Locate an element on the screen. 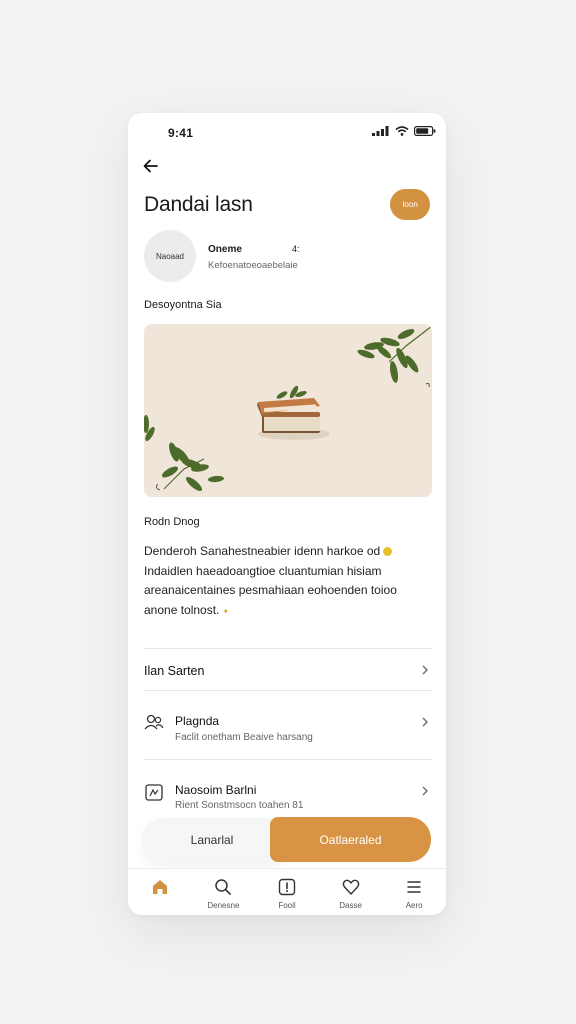 The width and height of the screenshot is (576, 1024). tab-more: Aero is located at coordinates (414, 892).